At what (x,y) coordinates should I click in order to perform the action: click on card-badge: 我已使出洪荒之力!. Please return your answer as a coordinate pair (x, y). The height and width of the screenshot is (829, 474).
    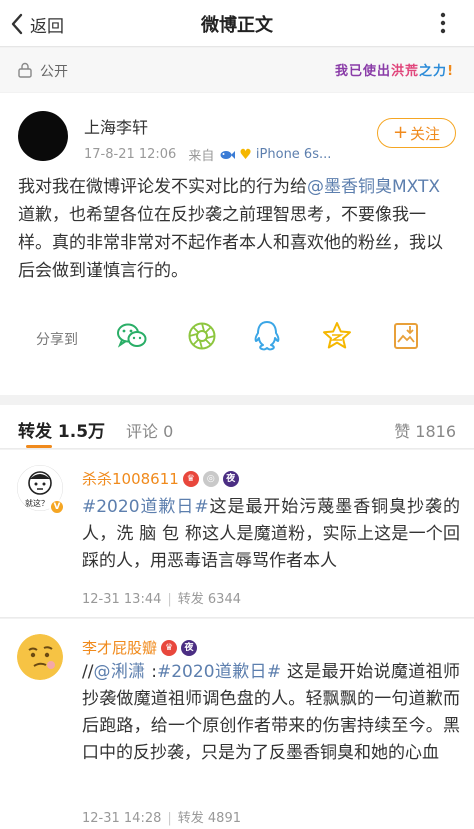
    Looking at the image, I should click on (394, 69).